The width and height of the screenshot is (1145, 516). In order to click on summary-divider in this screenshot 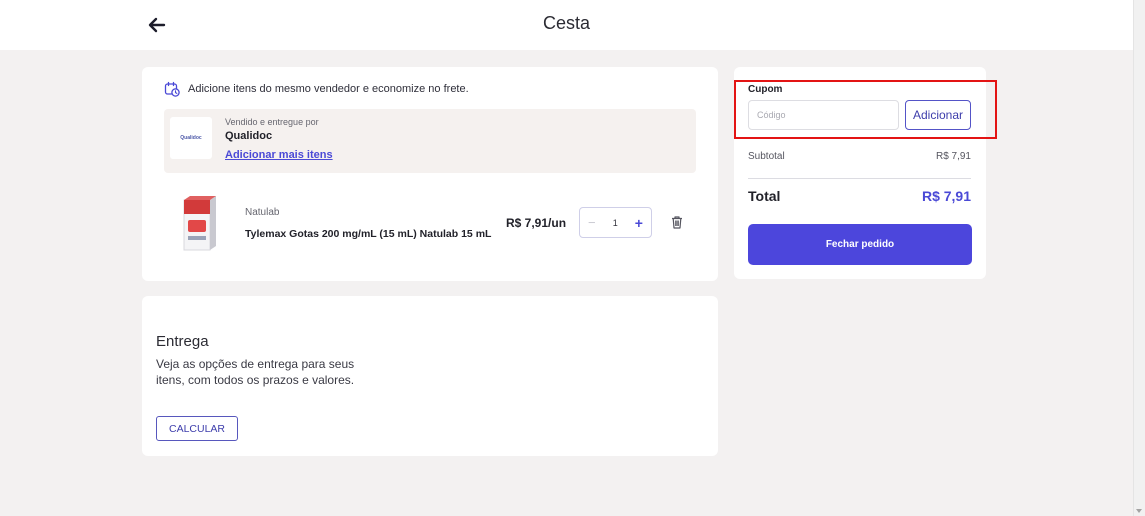, I will do `click(859, 178)`.